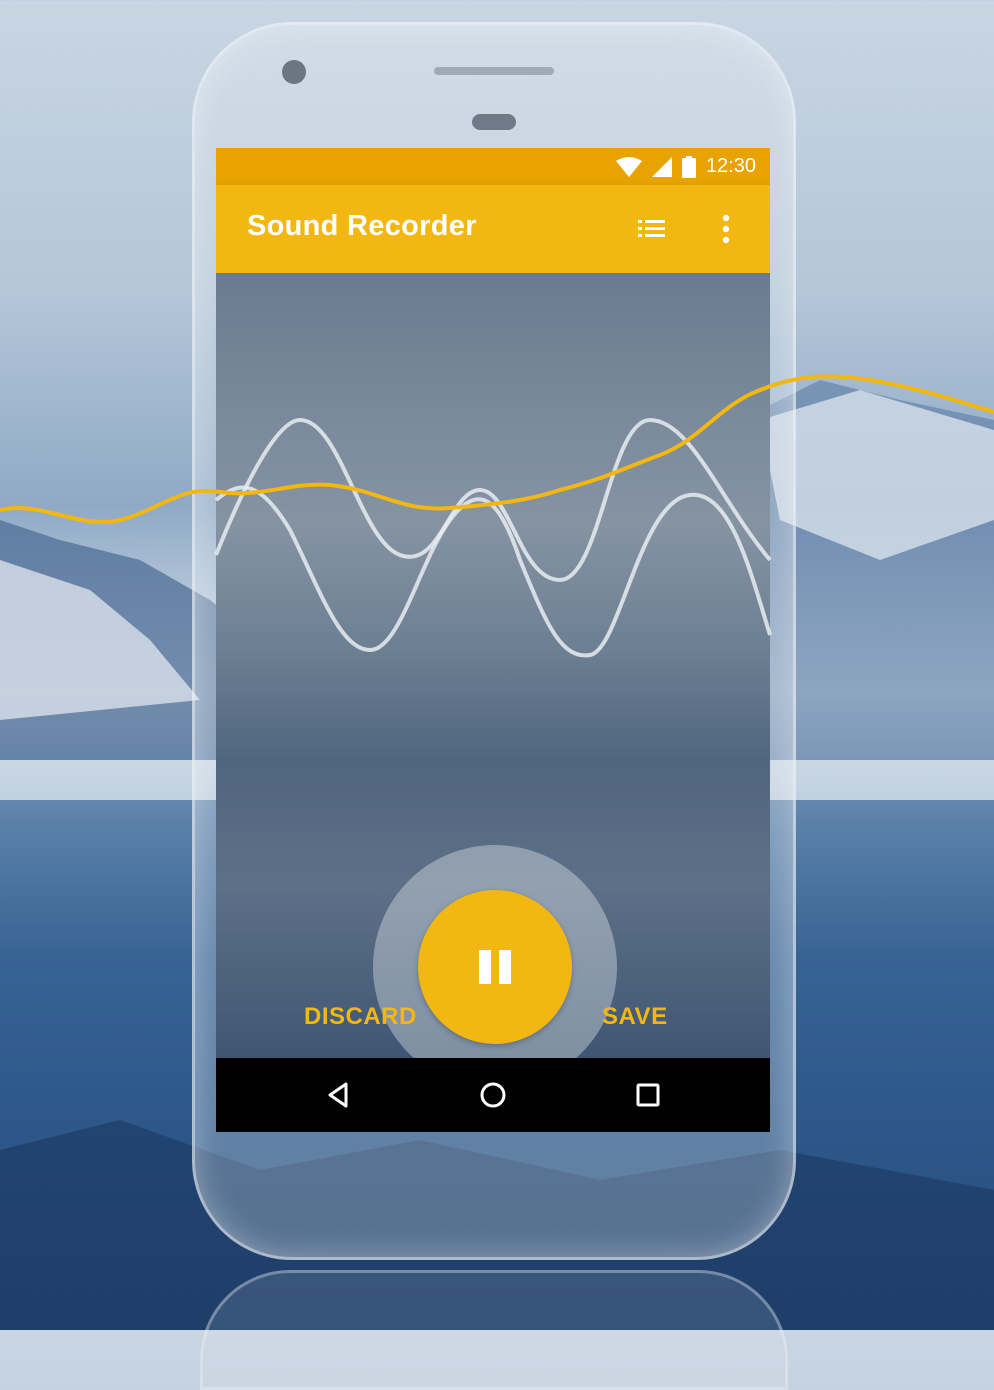  I want to click on phone-reflection, so click(494, 1330).